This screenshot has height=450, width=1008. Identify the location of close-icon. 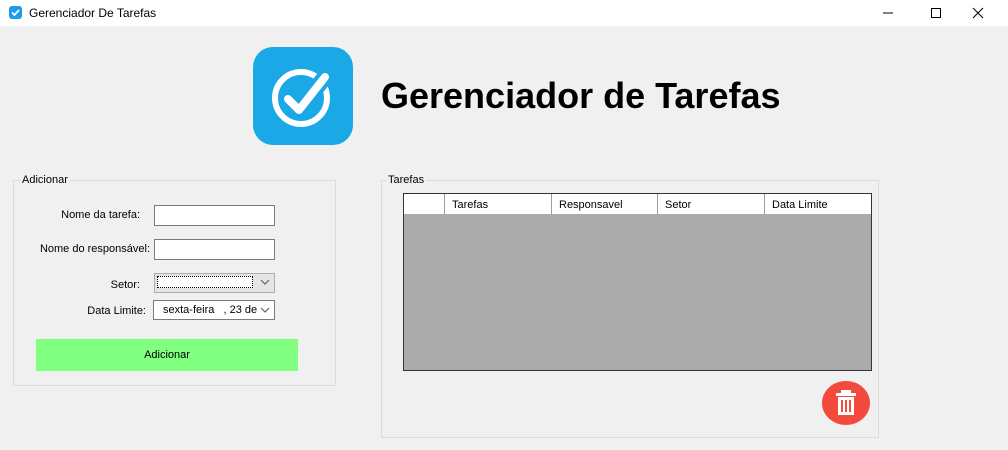
(978, 13).